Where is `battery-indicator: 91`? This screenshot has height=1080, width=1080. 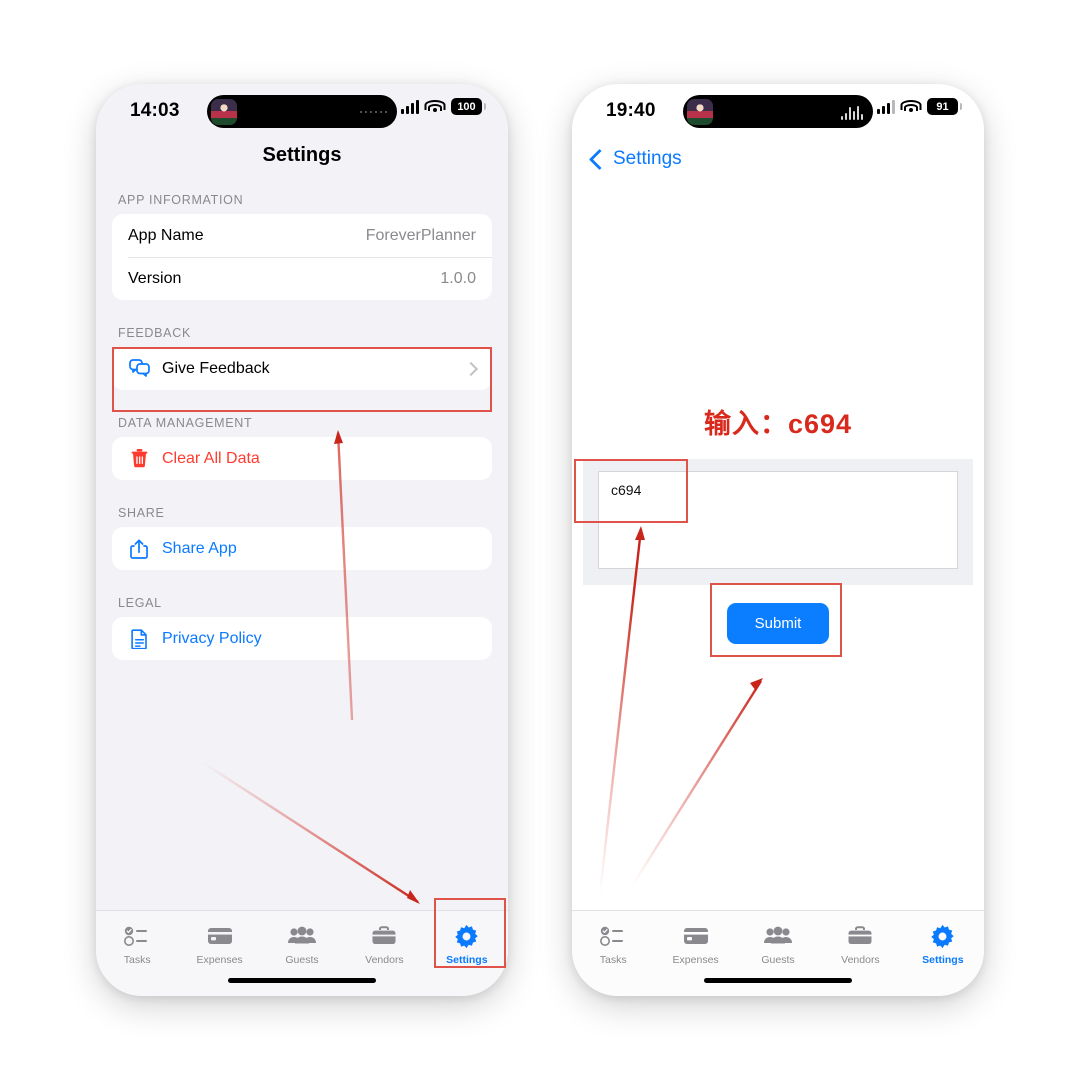
battery-indicator: 91 is located at coordinates (944, 106).